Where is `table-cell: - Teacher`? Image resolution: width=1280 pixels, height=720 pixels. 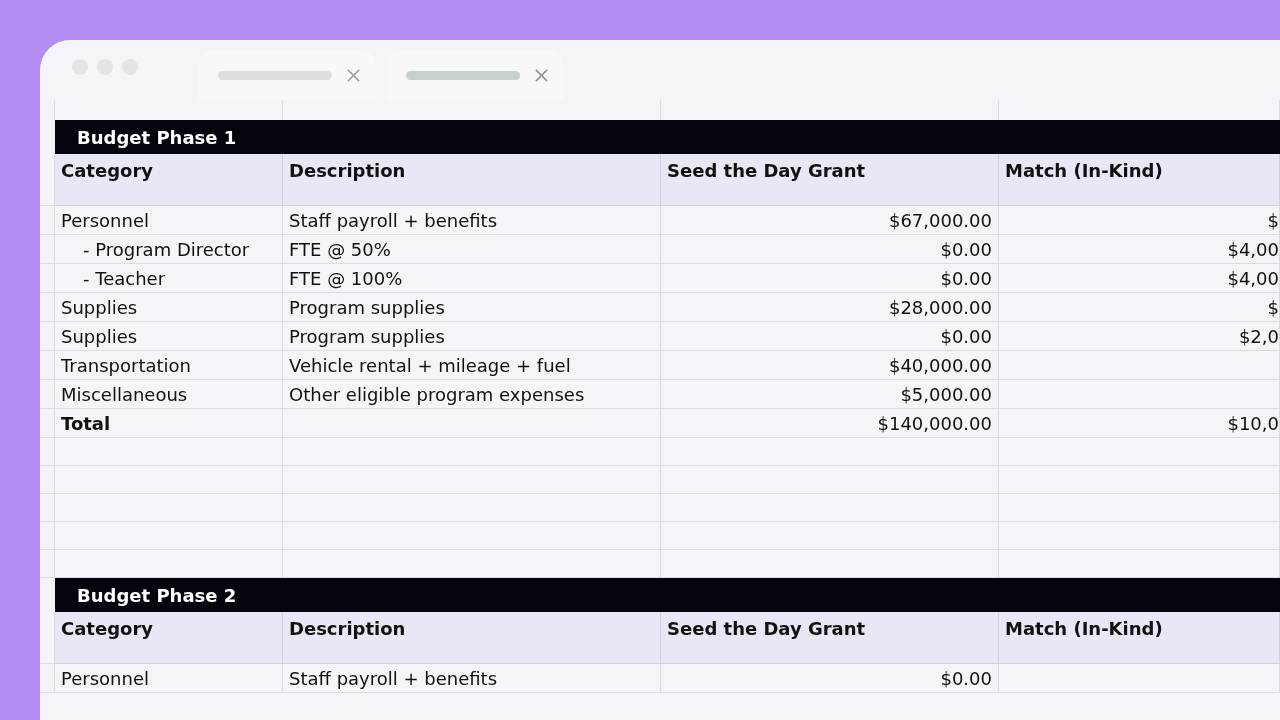 table-cell: - Teacher is located at coordinates (169, 278).